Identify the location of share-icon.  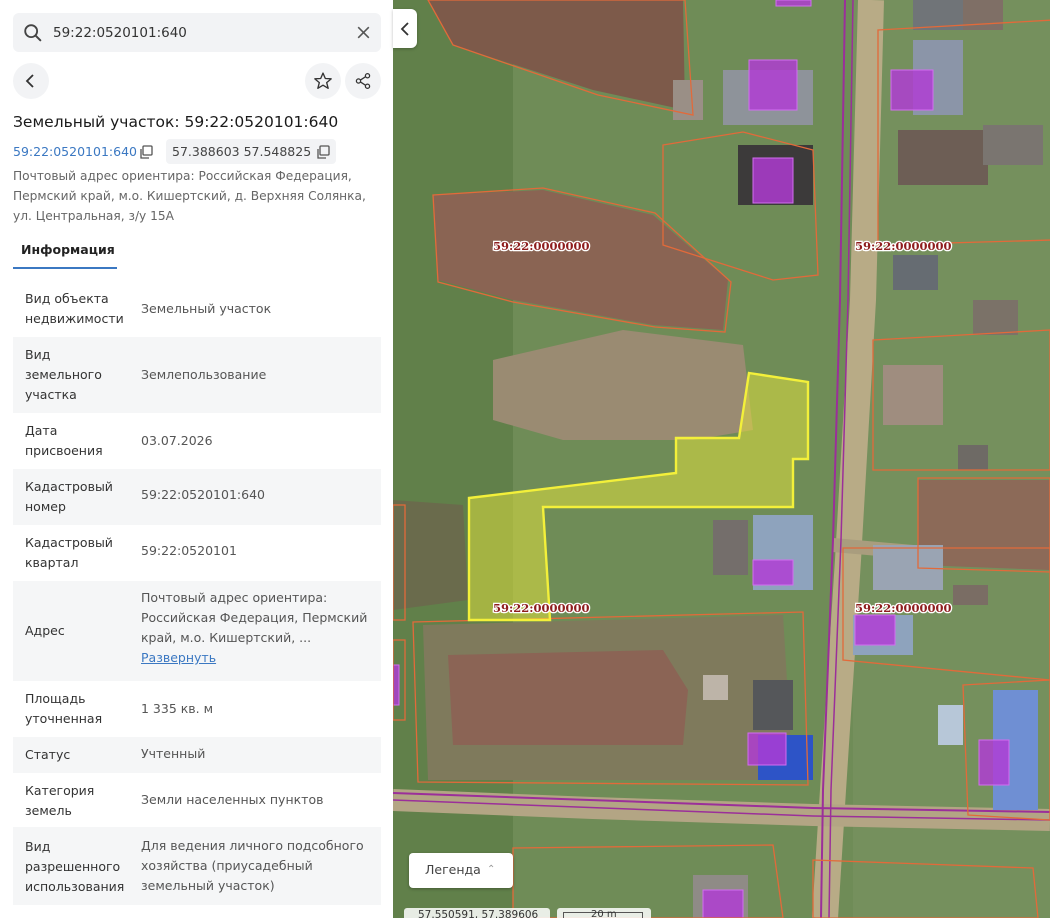
(363, 81).